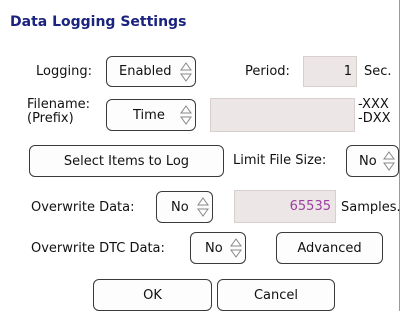  What do you see at coordinates (83, 207) in the screenshot?
I see `overwrite-data-label: Overwrite Data:` at bounding box center [83, 207].